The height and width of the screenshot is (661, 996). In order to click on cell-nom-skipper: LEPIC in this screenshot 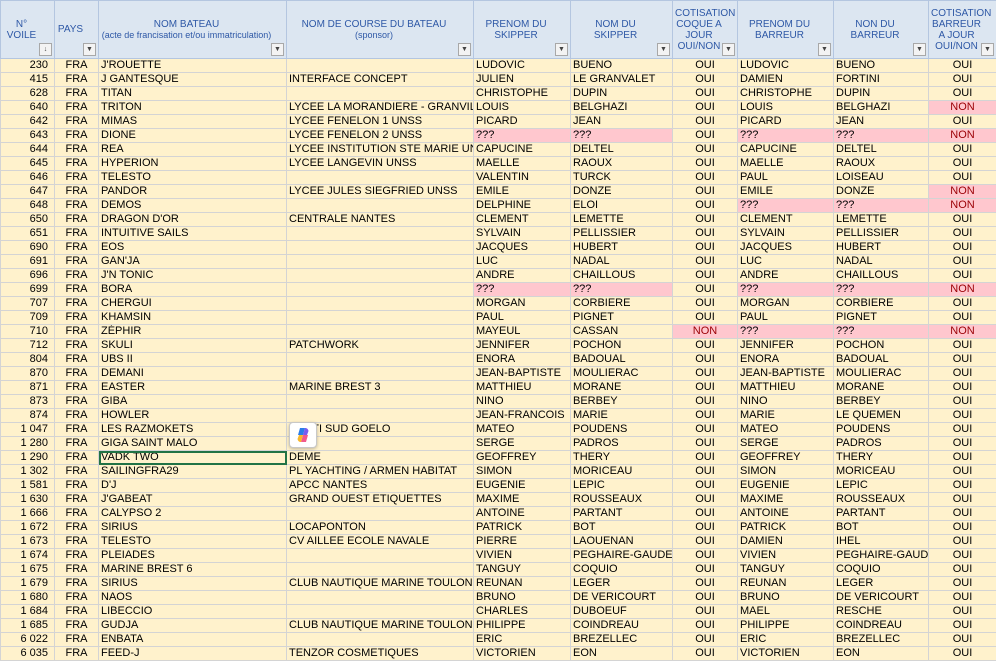, I will do `click(621, 485)`.